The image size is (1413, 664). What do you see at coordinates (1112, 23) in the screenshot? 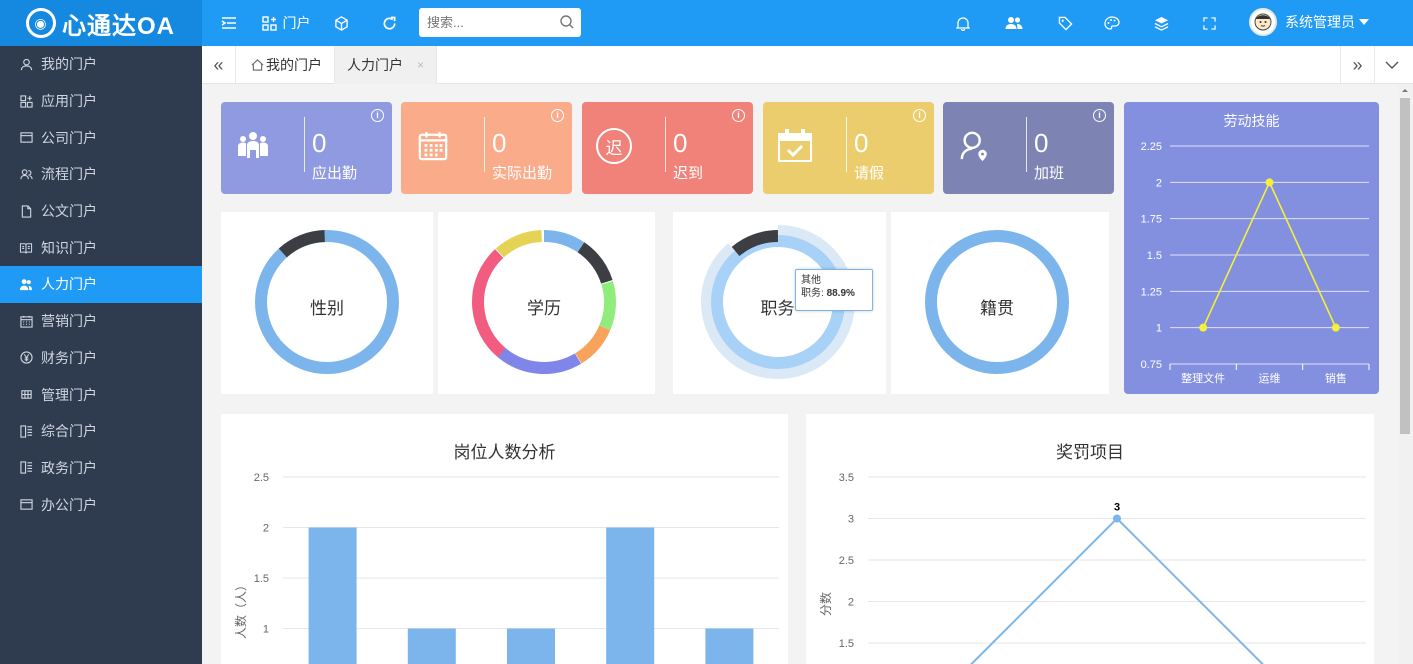
I see `palette-icon` at bounding box center [1112, 23].